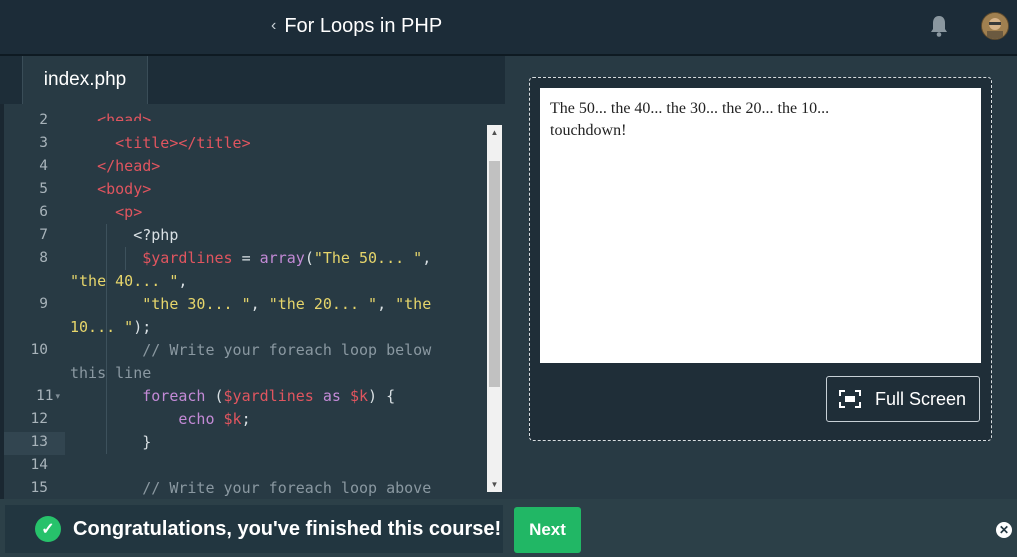  I want to click on check-circle-icon: ✓, so click(48, 529).